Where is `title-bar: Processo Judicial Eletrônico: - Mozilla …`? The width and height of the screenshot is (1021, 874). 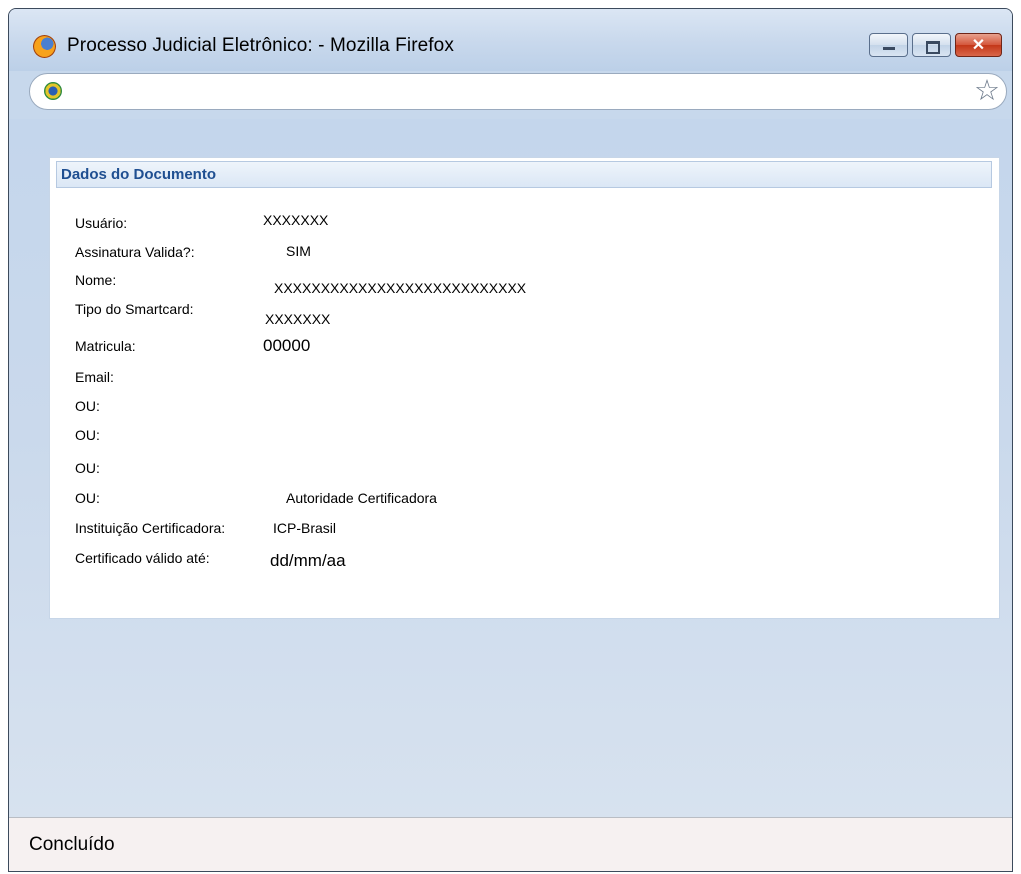 title-bar: Processo Judicial Eletrônico: - Mozilla … is located at coordinates (510, 40).